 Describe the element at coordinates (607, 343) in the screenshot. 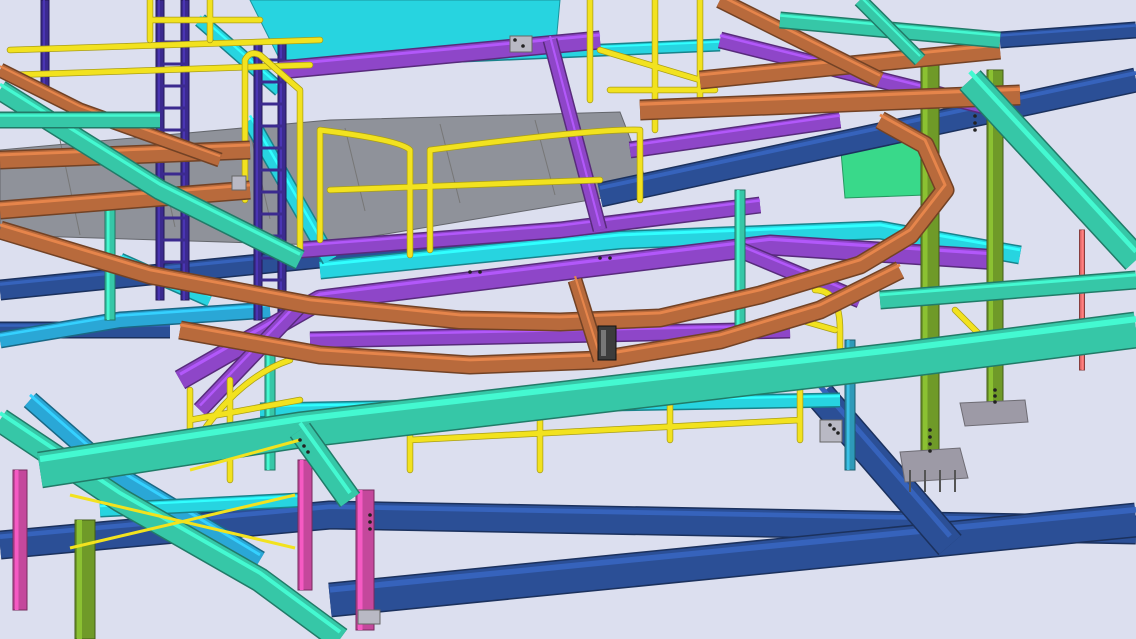

I see `clamp-icon` at that location.